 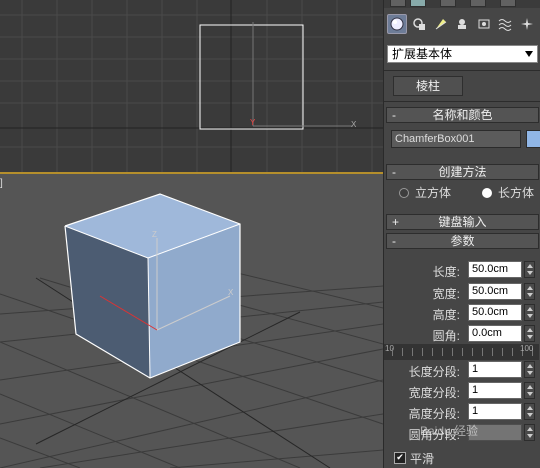 What do you see at coordinates (422, 459) in the screenshot?
I see `smooth-label: 平滑` at bounding box center [422, 459].